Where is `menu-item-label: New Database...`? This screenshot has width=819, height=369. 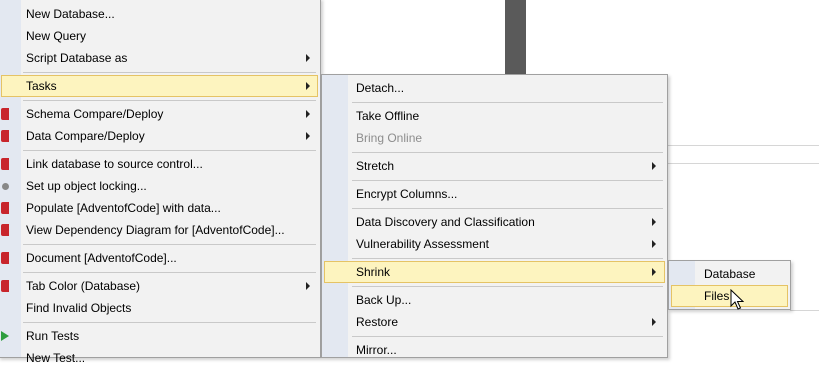 menu-item-label: New Database... is located at coordinates (70, 14).